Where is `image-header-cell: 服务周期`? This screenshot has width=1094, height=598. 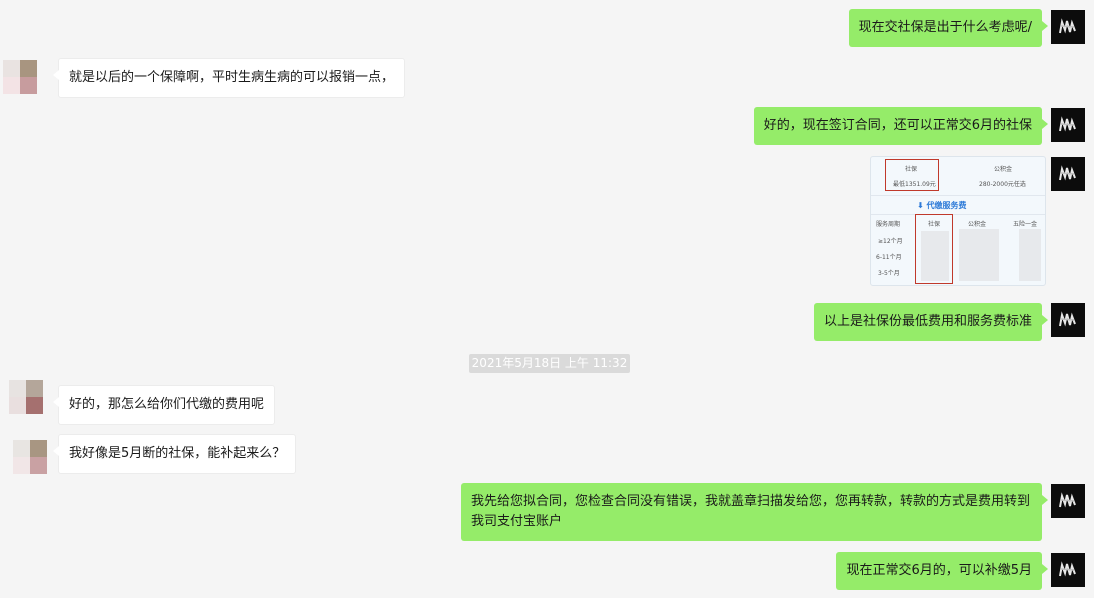 image-header-cell: 服务周期 is located at coordinates (888, 224).